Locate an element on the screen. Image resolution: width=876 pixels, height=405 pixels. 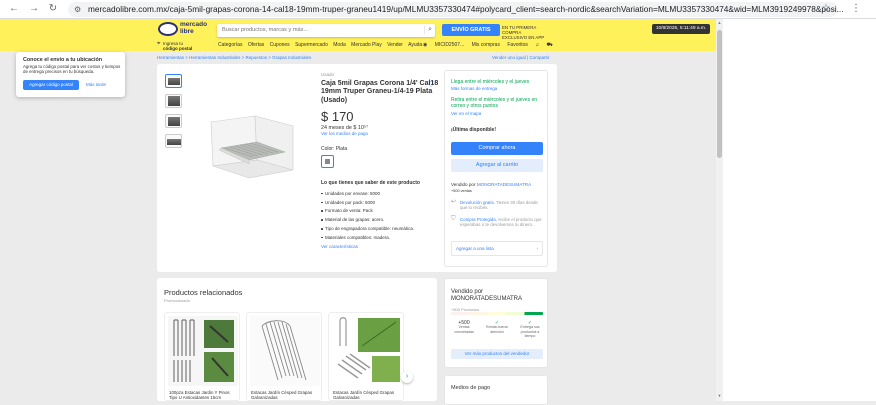
add-postal-code-button: Agregar código postal is located at coordinates (51, 85).